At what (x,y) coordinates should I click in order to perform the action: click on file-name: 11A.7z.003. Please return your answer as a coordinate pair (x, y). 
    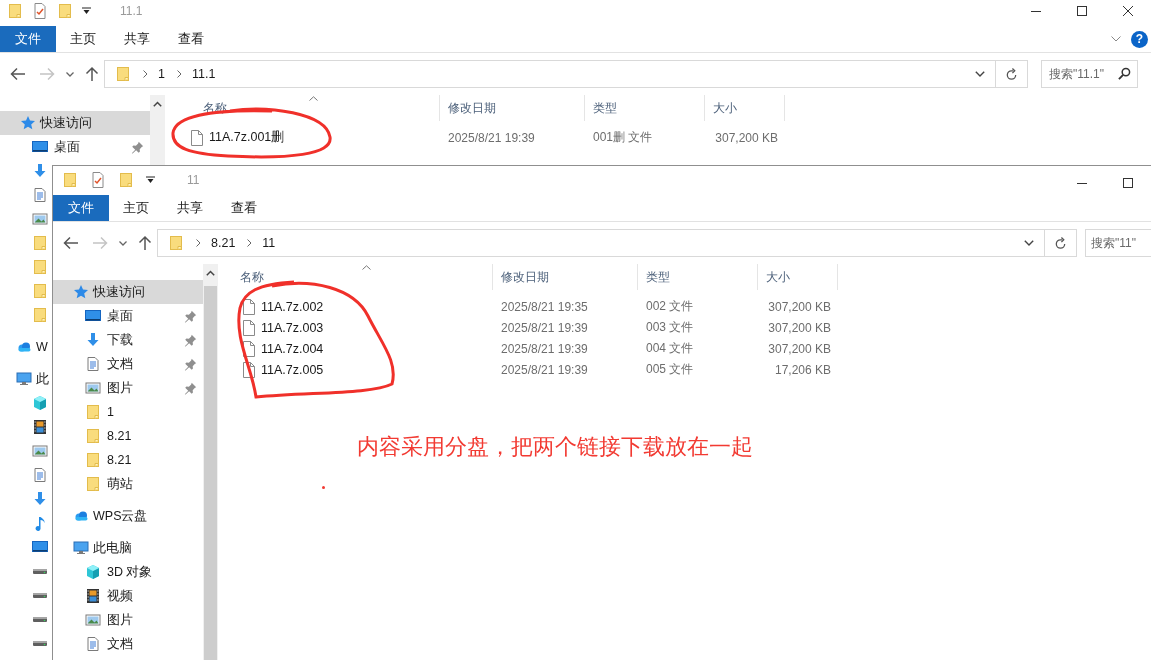
    Looking at the image, I should click on (292, 327).